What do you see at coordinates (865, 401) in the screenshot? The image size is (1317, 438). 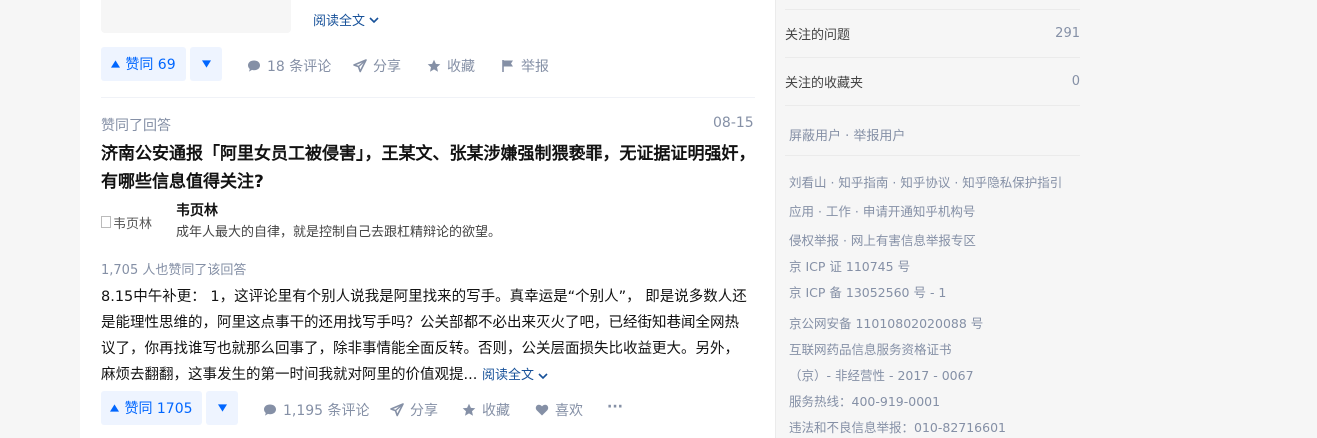 I see `service-hotline: 服务热线：400-919-0001` at bounding box center [865, 401].